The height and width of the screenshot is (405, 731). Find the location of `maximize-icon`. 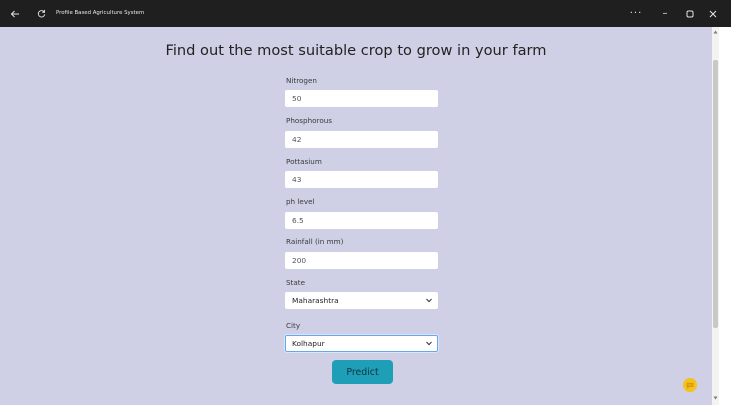

maximize-icon is located at coordinates (690, 13).